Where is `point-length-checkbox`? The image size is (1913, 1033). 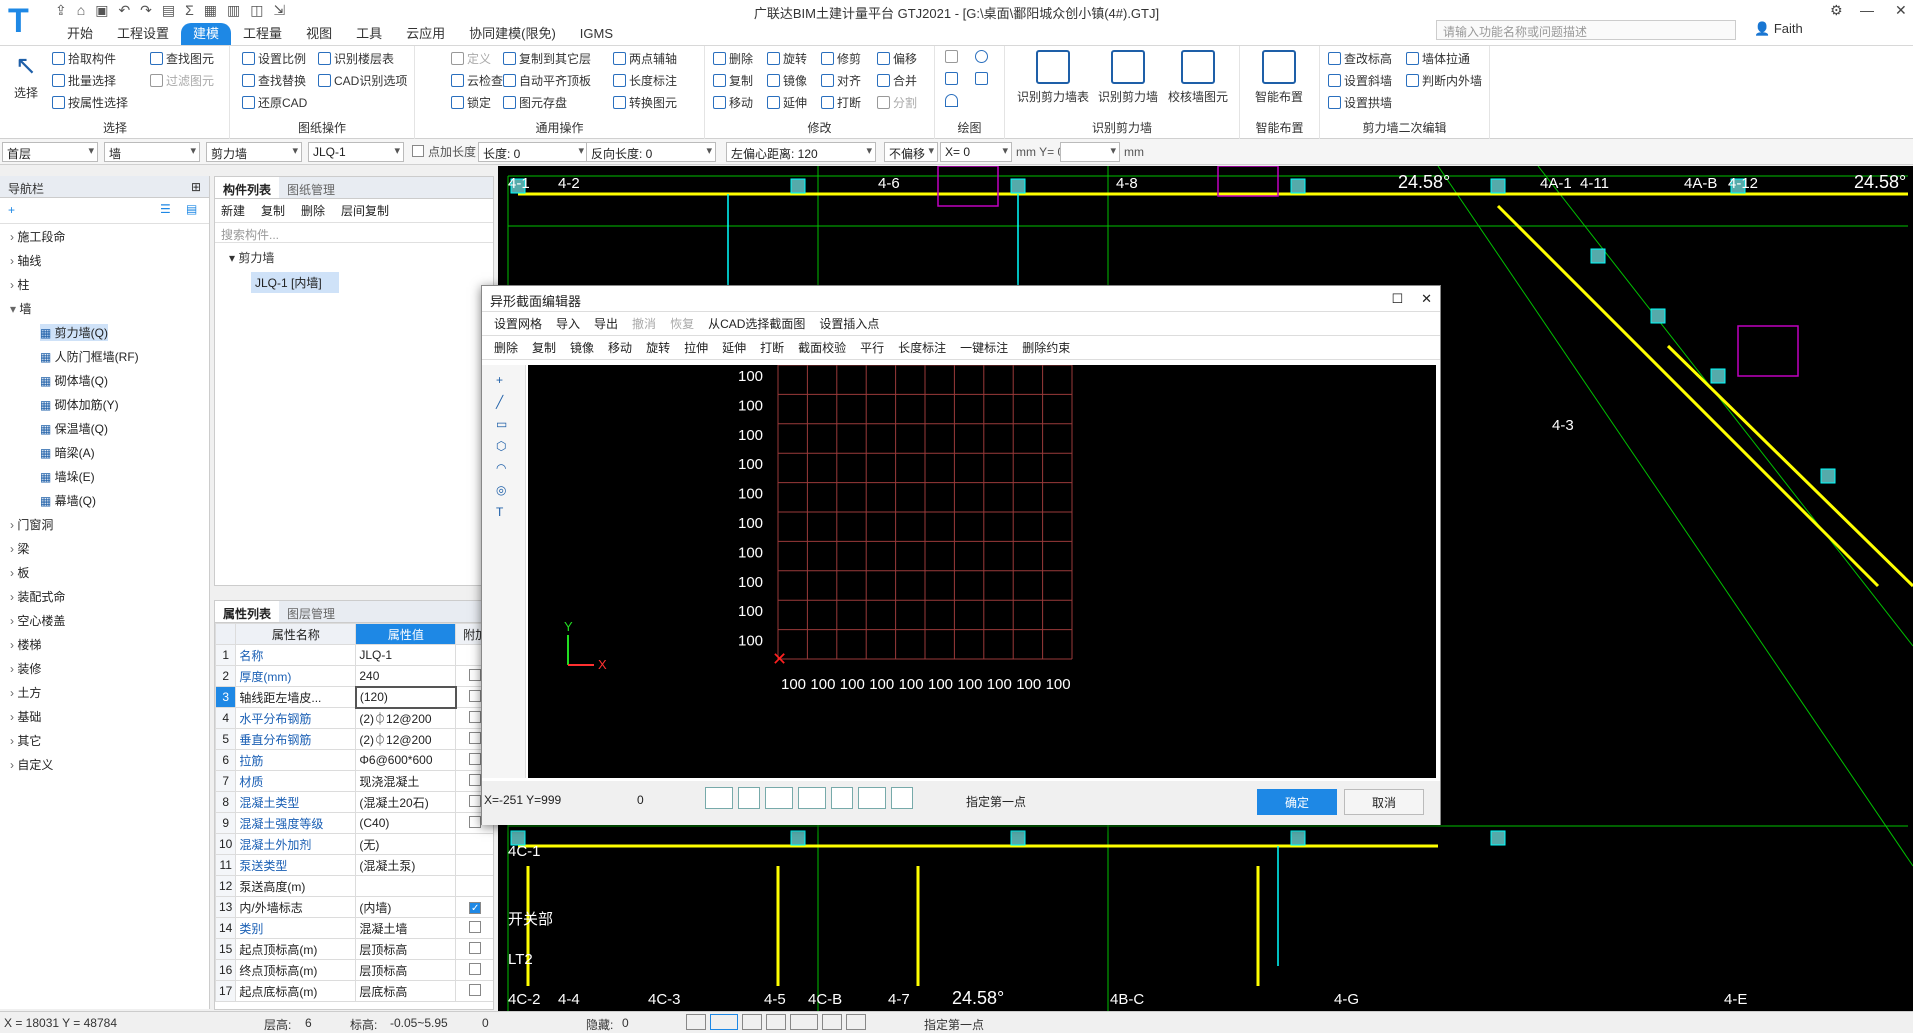
point-length-checkbox is located at coordinates (418, 151).